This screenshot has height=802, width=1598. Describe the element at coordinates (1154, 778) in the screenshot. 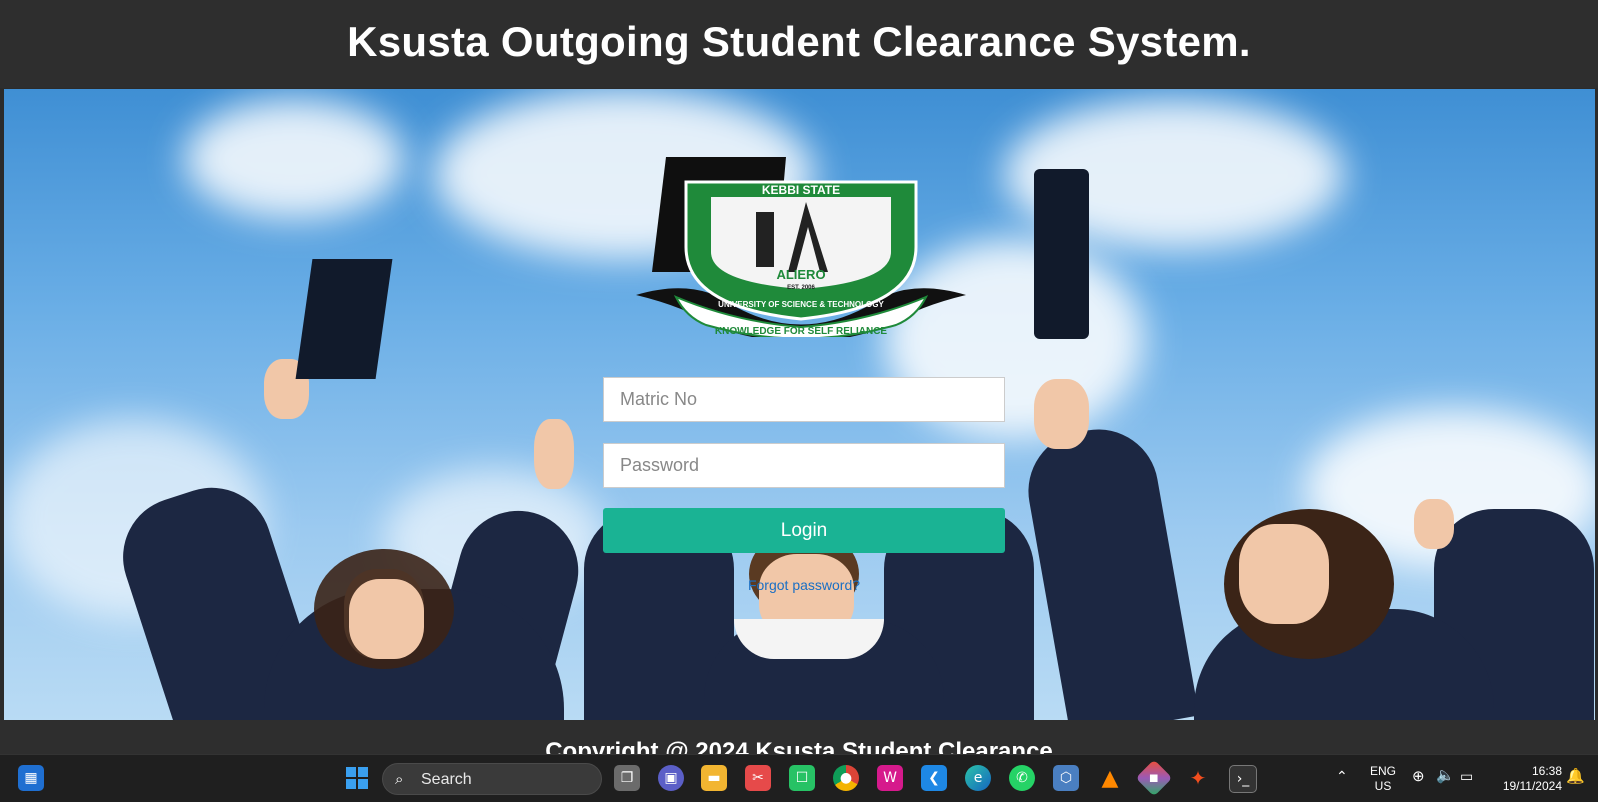

I see `git-icon: ◆` at that location.